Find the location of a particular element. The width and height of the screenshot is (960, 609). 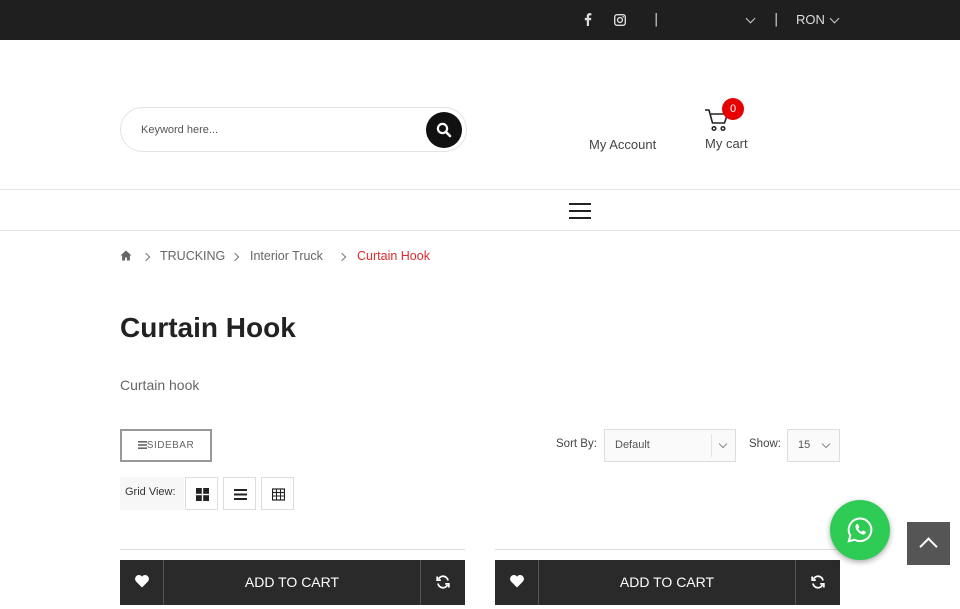

show-label: Show: is located at coordinates (765, 444).